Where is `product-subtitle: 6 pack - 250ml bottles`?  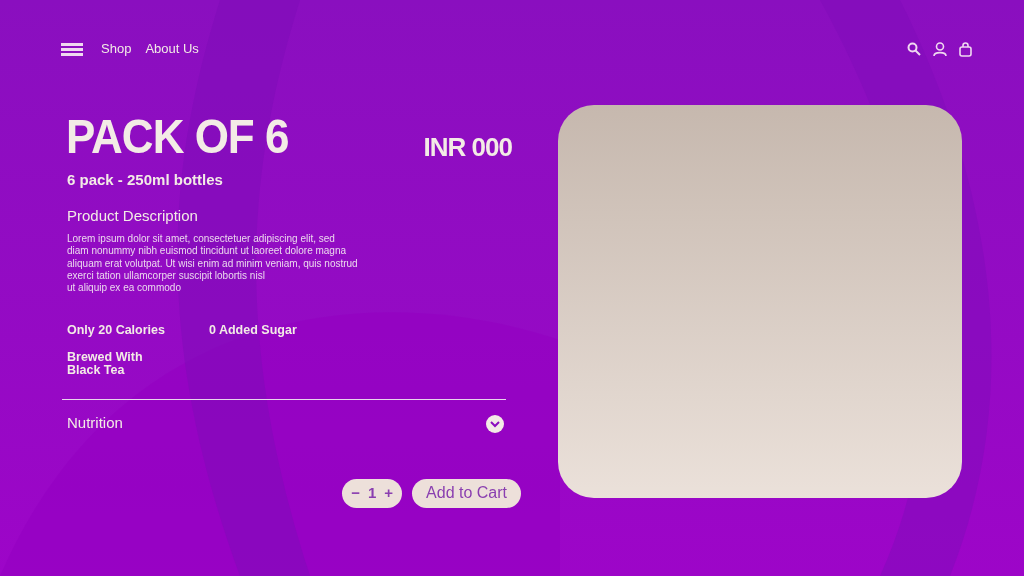
product-subtitle: 6 pack - 250ml bottles is located at coordinates (145, 180).